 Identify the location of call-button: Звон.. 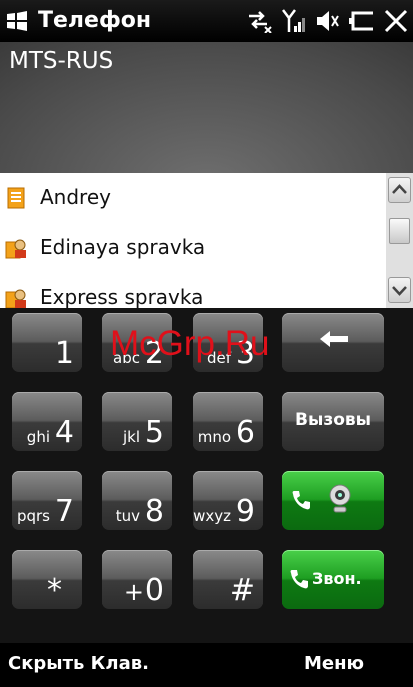
(333, 579).